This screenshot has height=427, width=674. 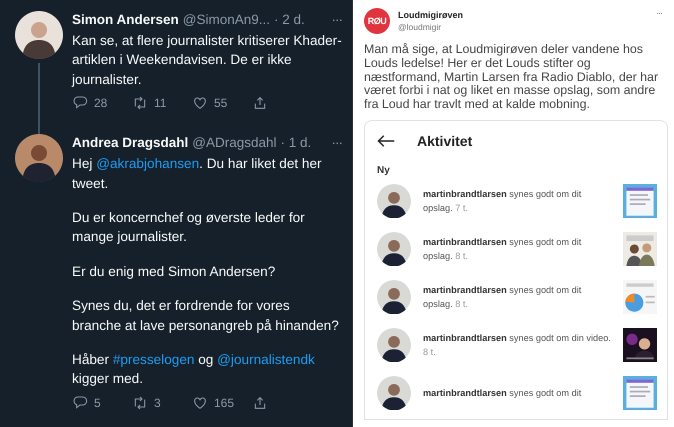 I want to click on retweet-count: 3, so click(x=157, y=403).